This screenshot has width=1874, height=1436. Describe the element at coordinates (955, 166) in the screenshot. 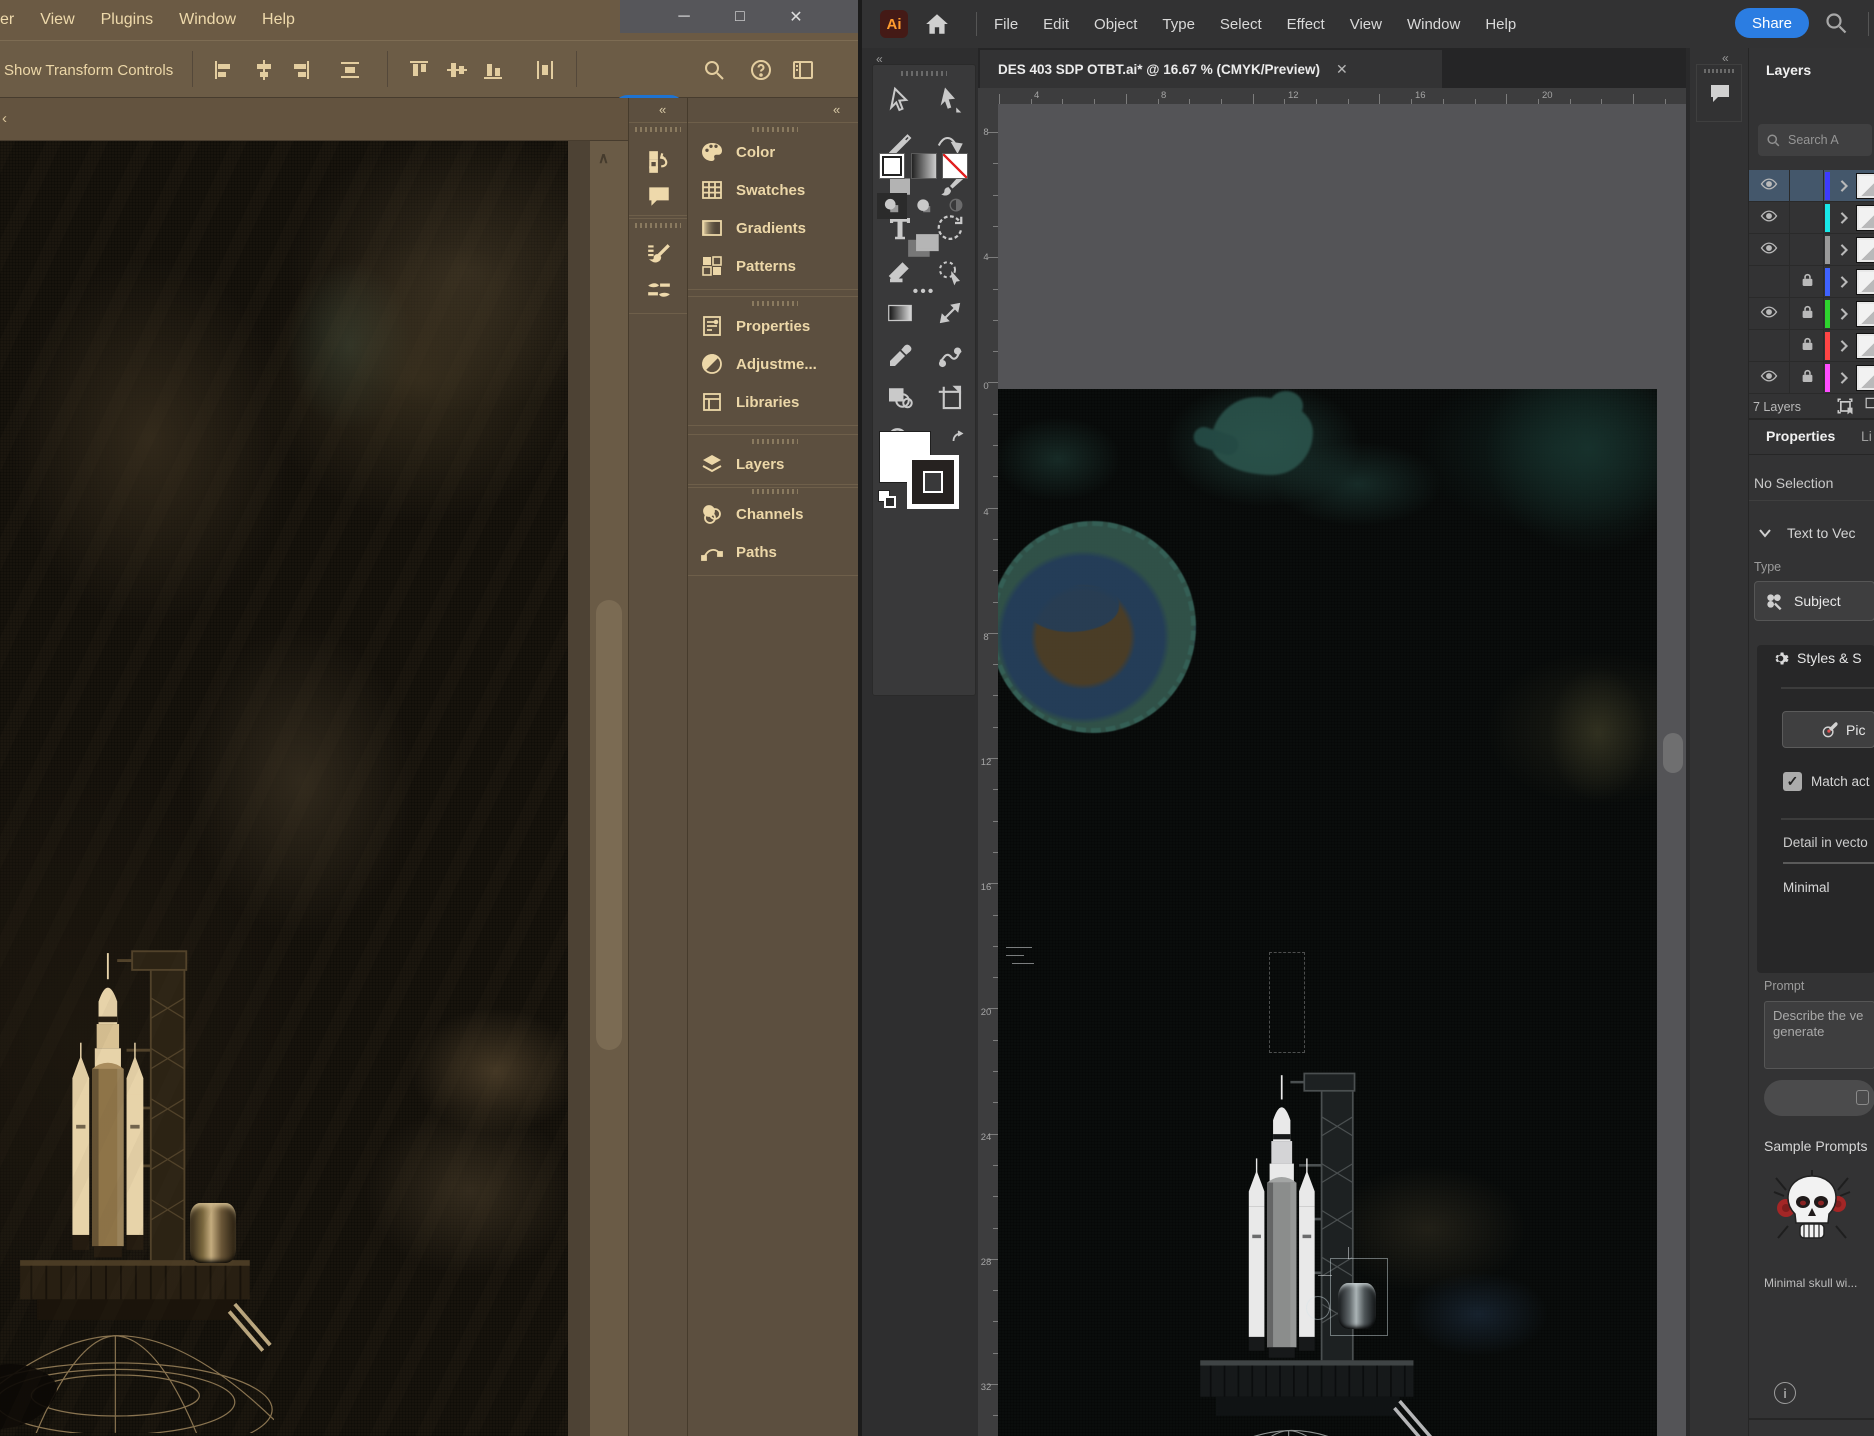

I see `none-fill-button` at that location.